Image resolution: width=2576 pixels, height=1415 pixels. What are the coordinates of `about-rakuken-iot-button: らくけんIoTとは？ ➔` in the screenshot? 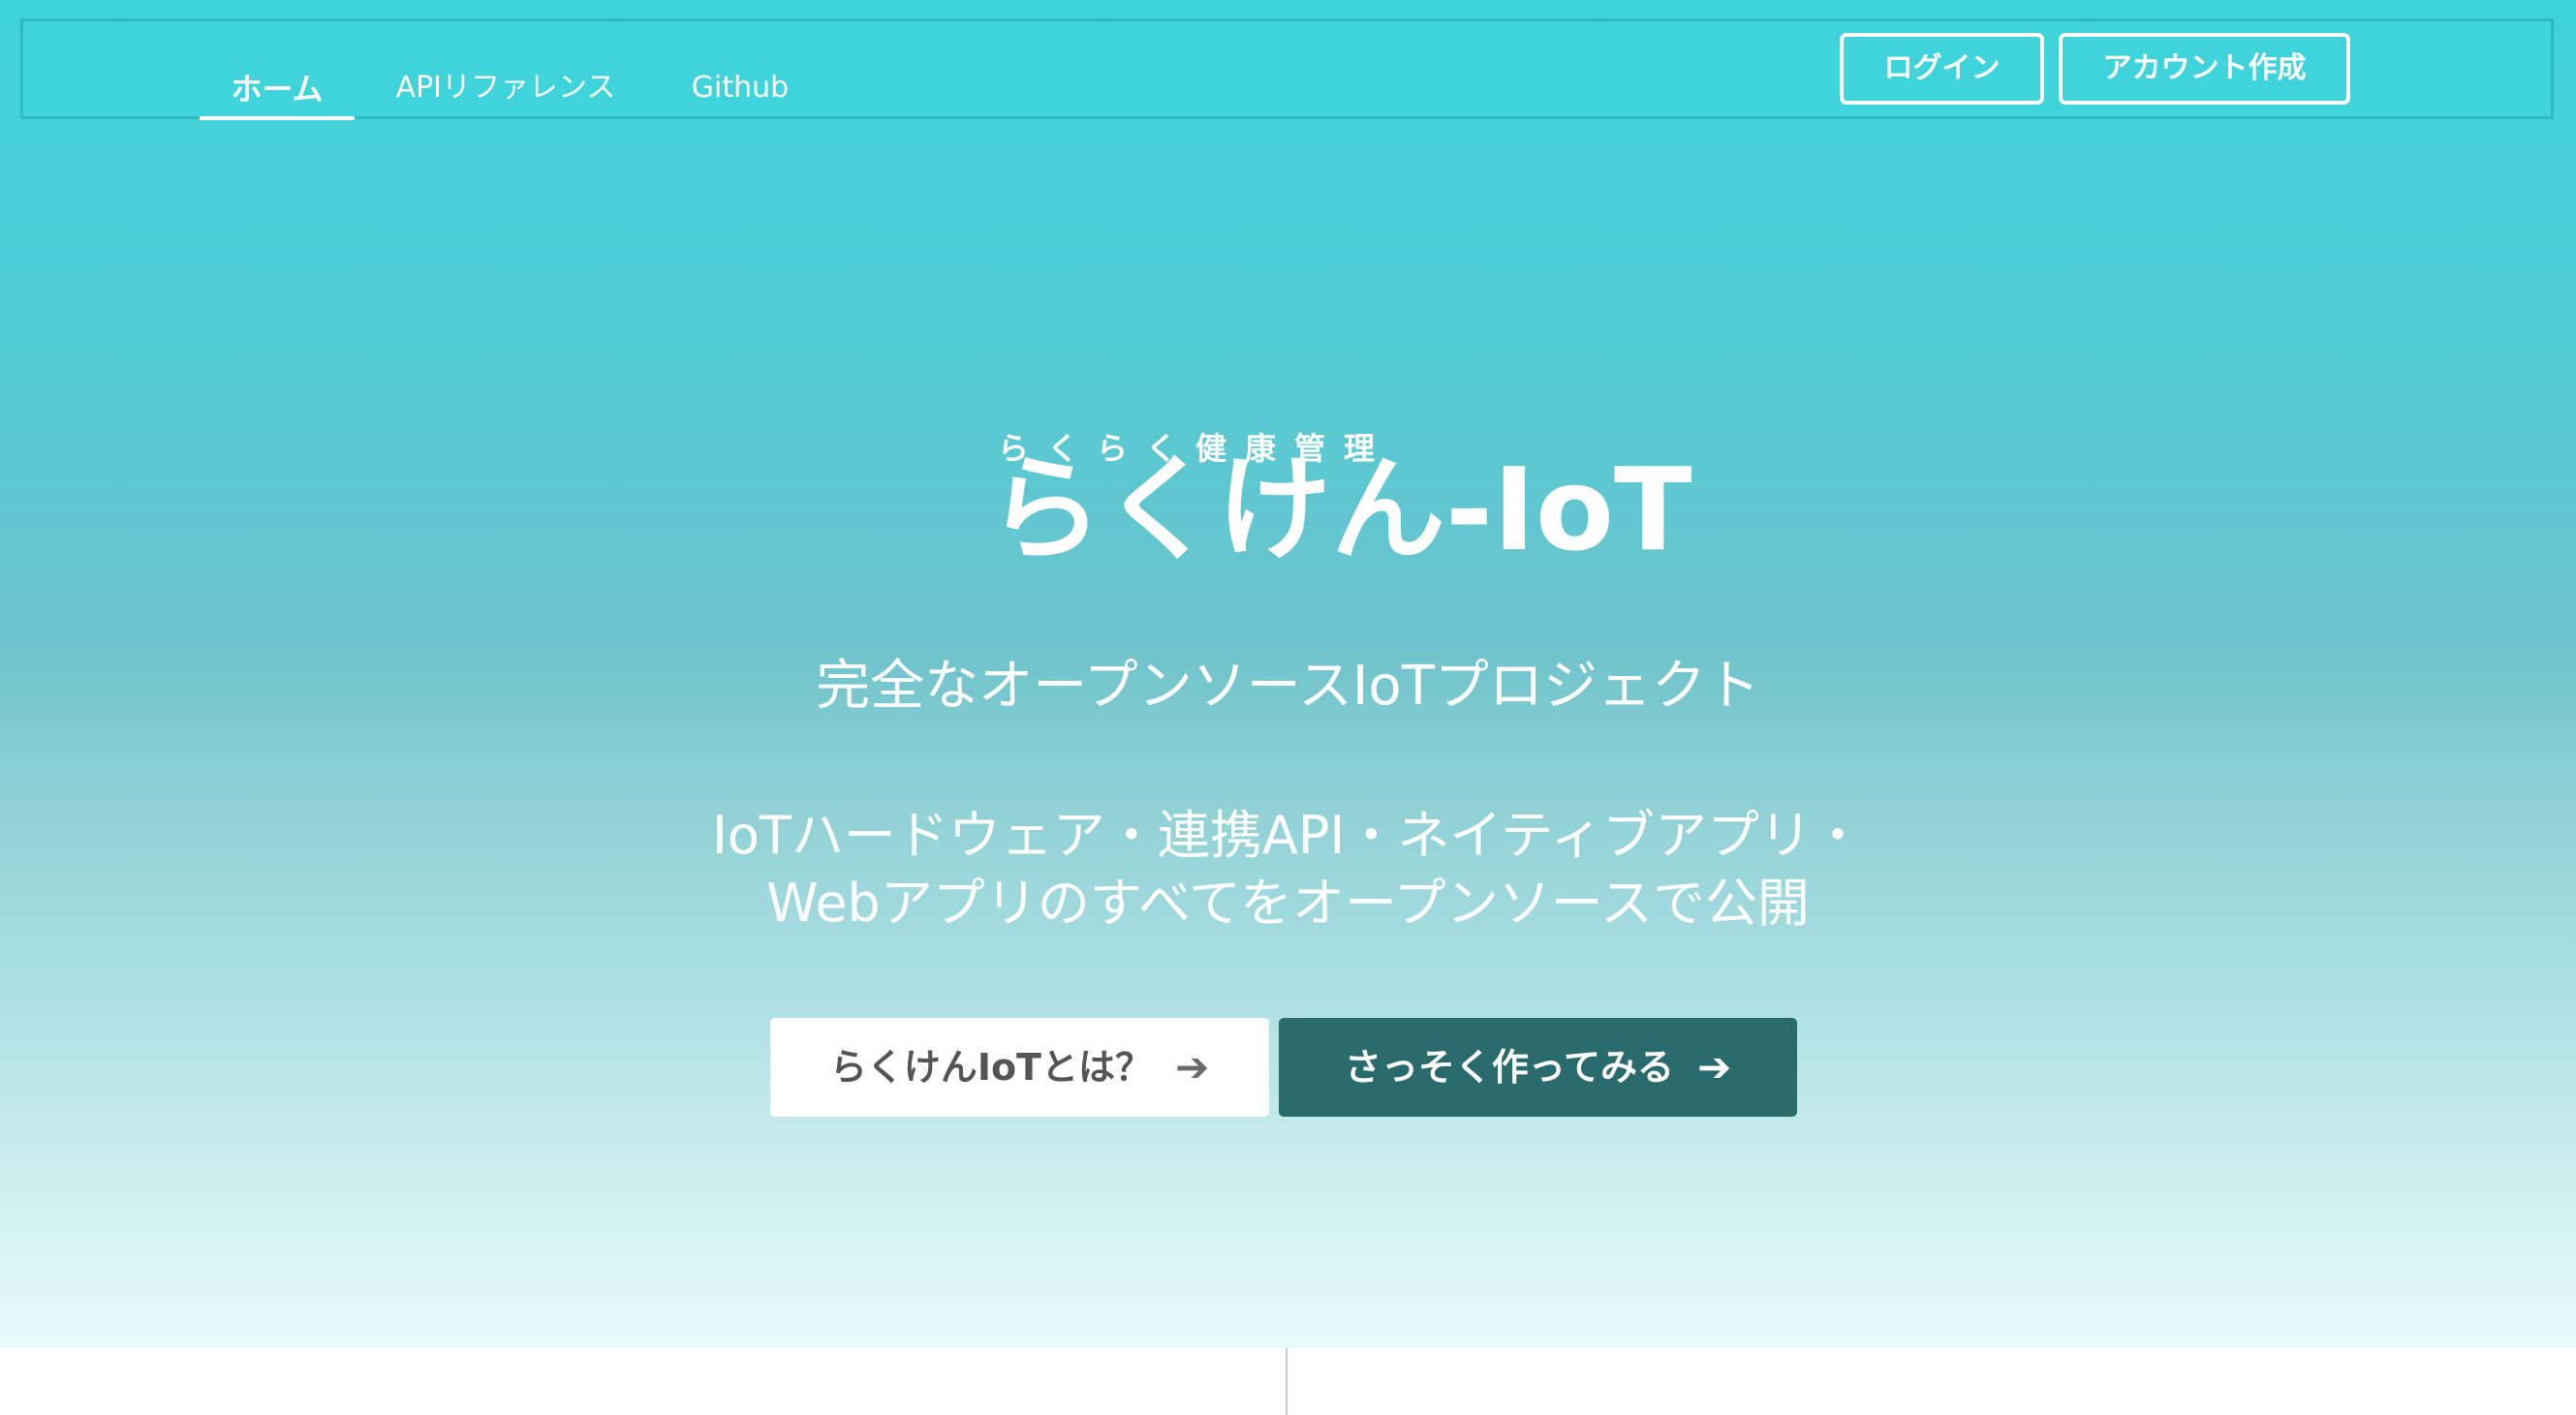 It's located at (1019, 1067).